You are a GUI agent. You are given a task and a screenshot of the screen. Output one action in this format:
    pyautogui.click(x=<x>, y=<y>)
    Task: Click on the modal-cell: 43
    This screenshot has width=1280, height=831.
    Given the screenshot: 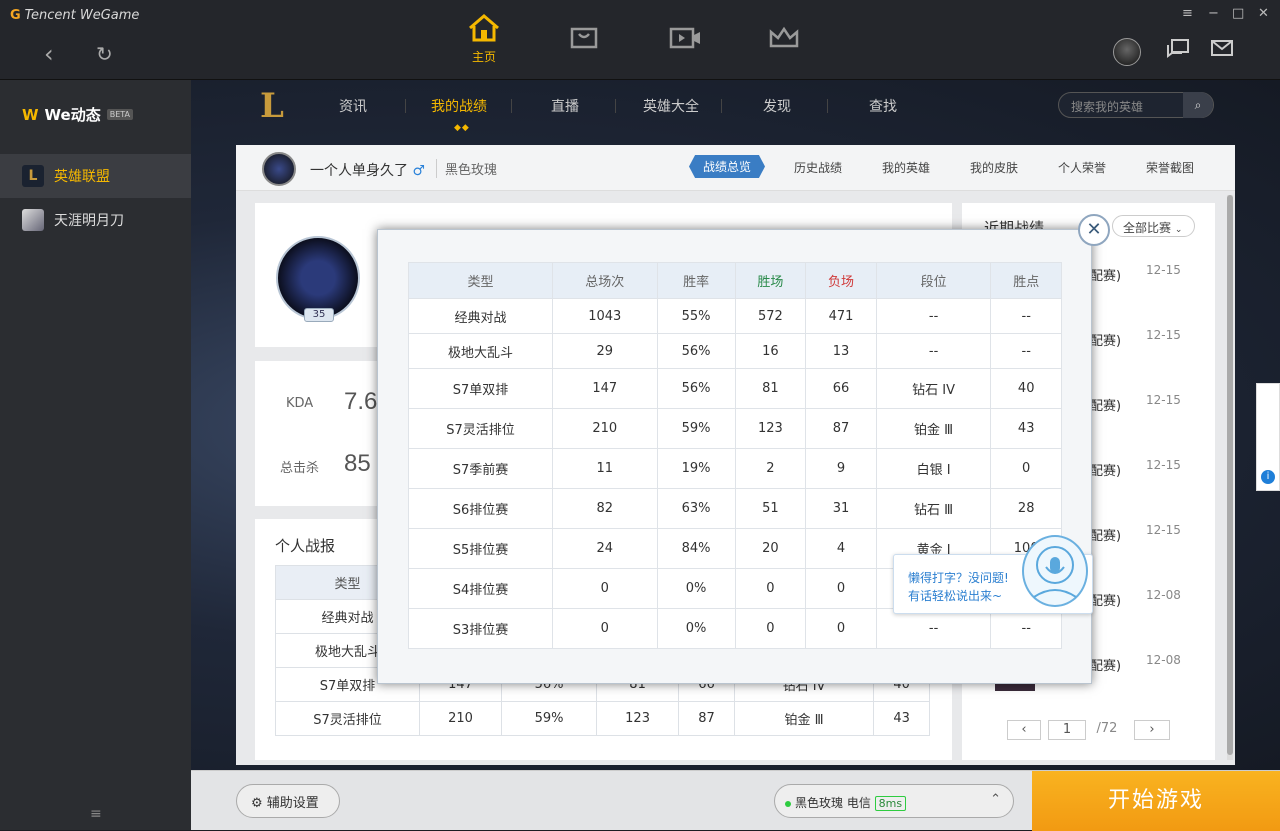 What is the action you would take?
    pyautogui.click(x=1026, y=428)
    